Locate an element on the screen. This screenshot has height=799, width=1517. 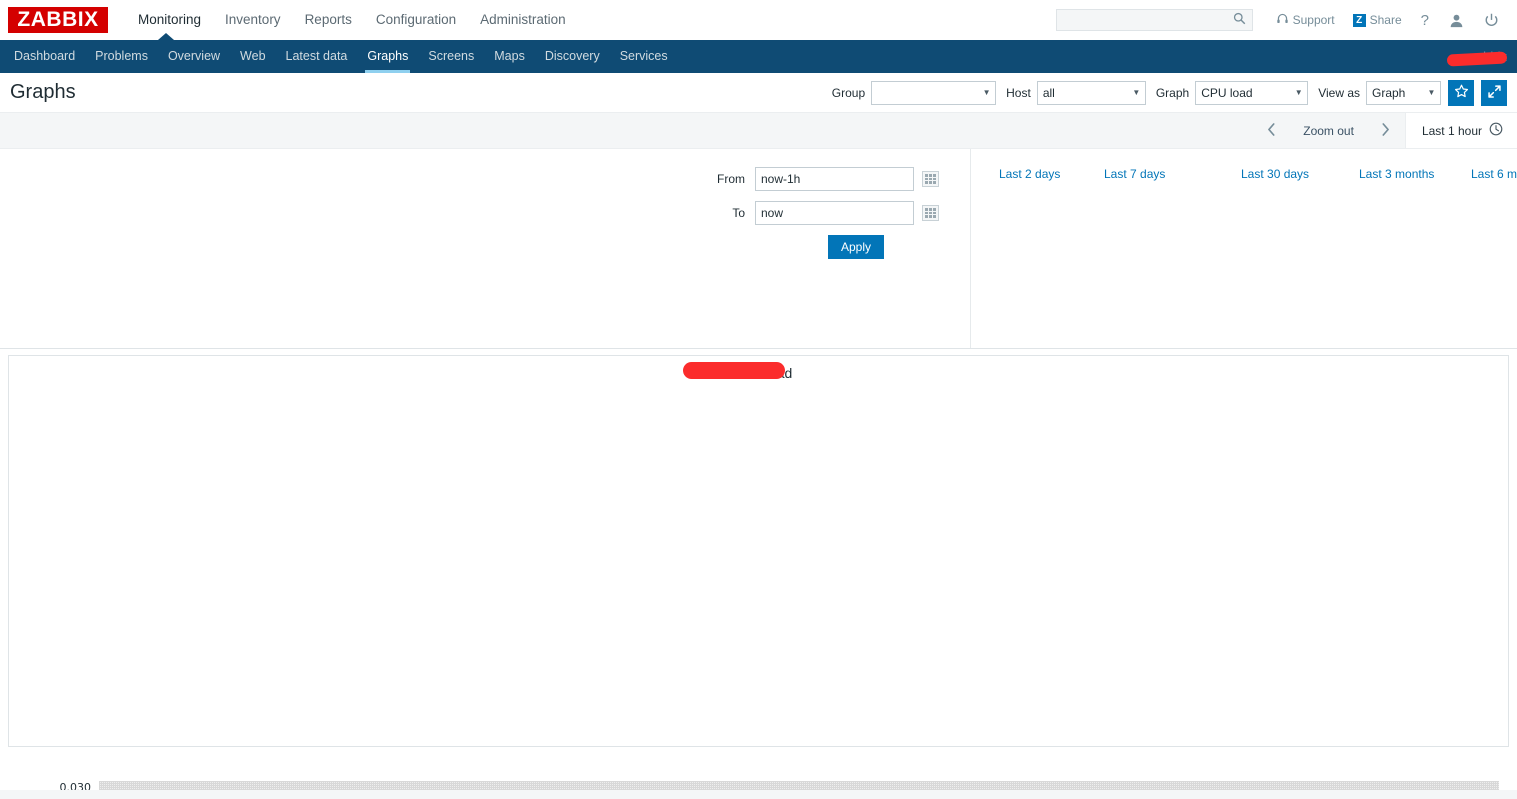
user-icon is located at coordinates (1456, 20).